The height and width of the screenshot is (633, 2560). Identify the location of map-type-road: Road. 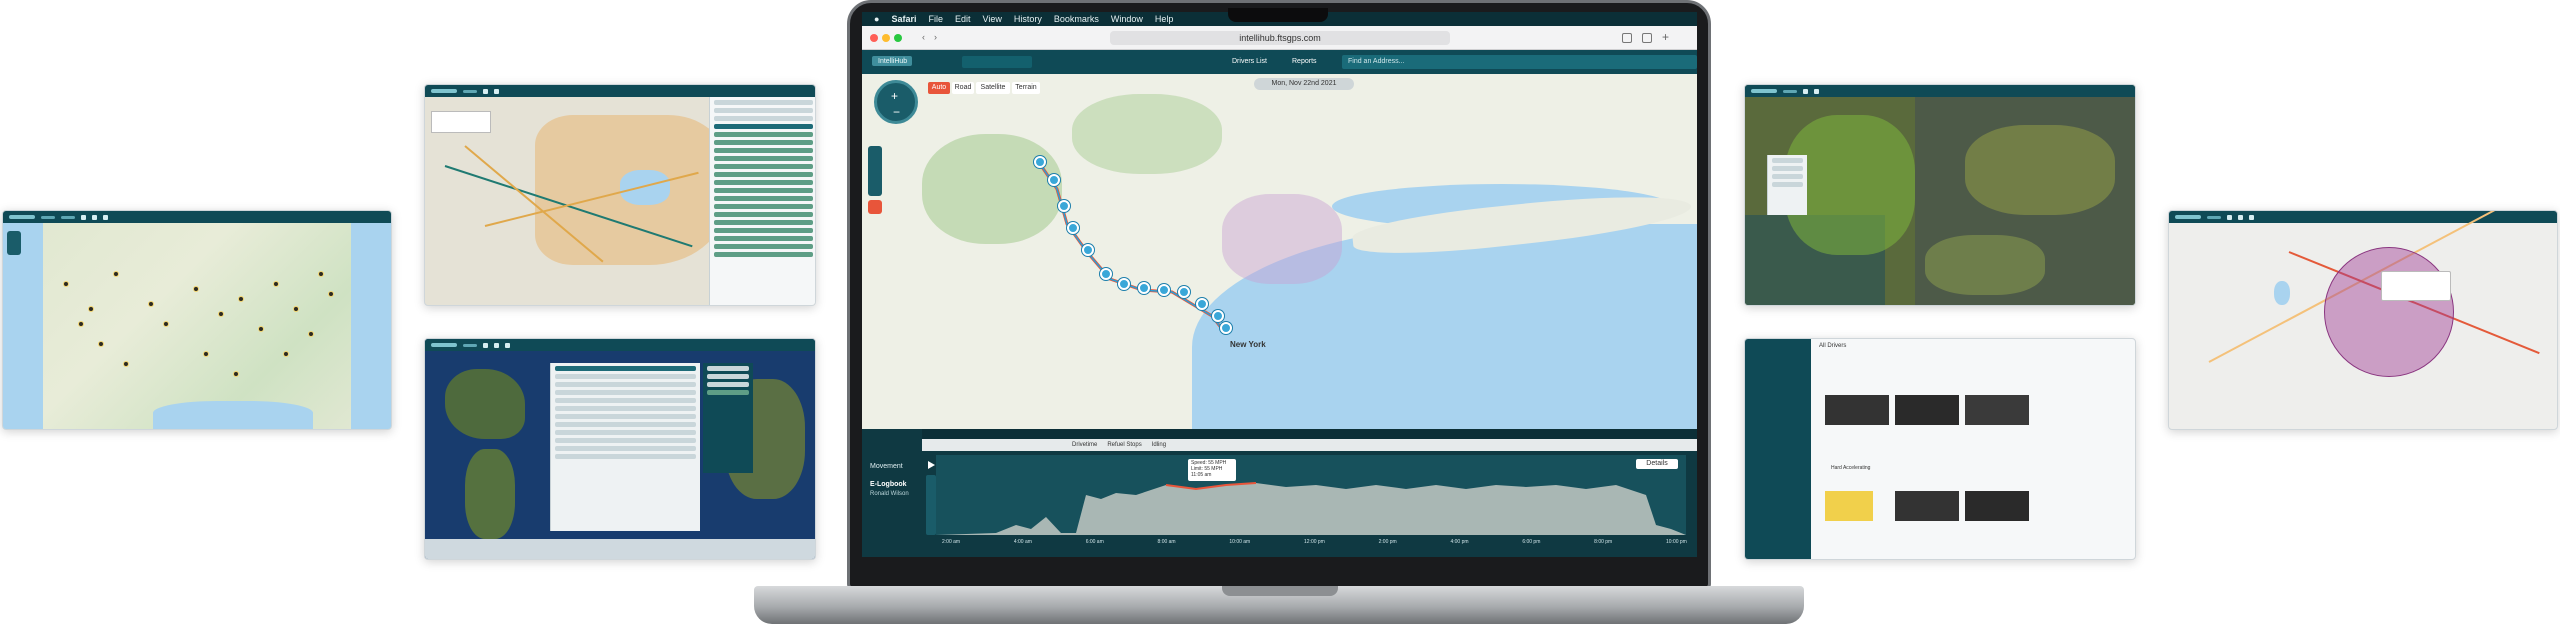
(963, 88).